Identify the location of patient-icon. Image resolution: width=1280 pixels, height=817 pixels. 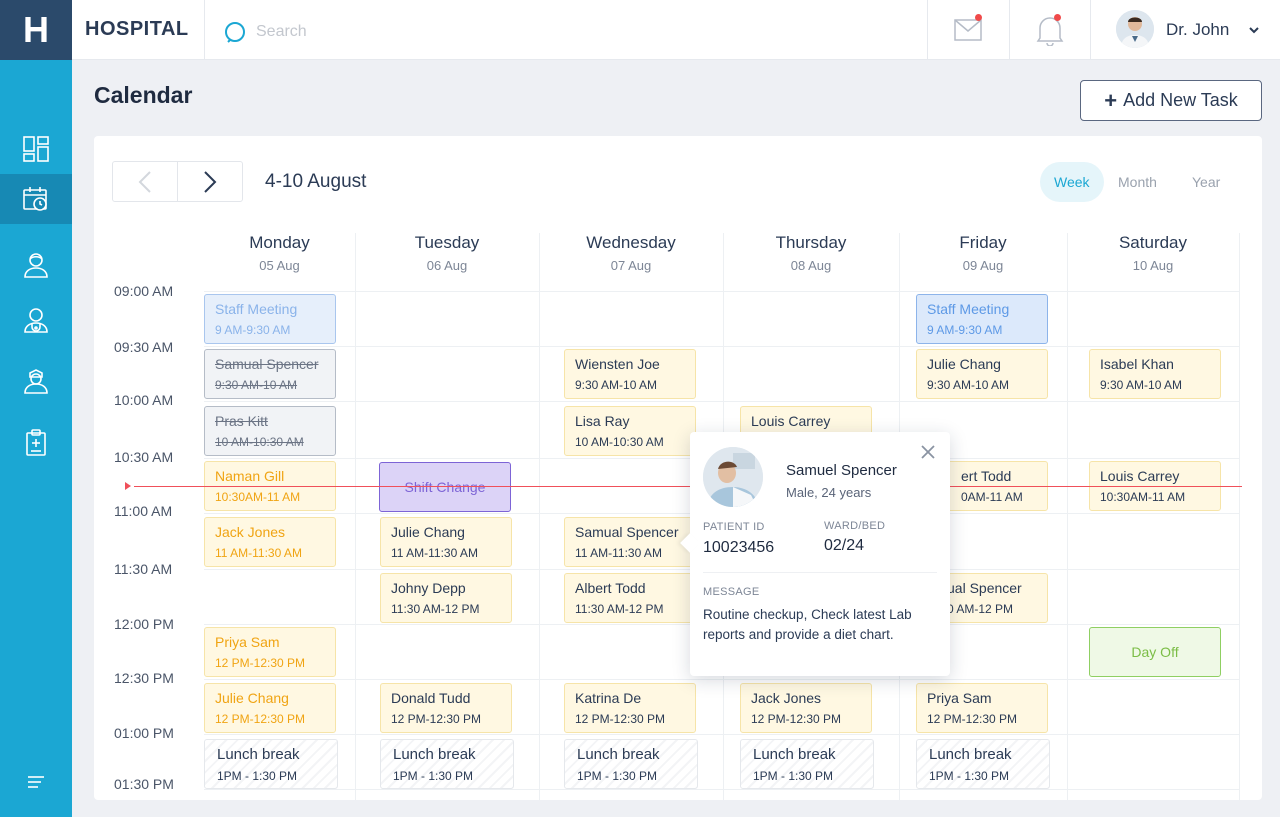
(36, 265).